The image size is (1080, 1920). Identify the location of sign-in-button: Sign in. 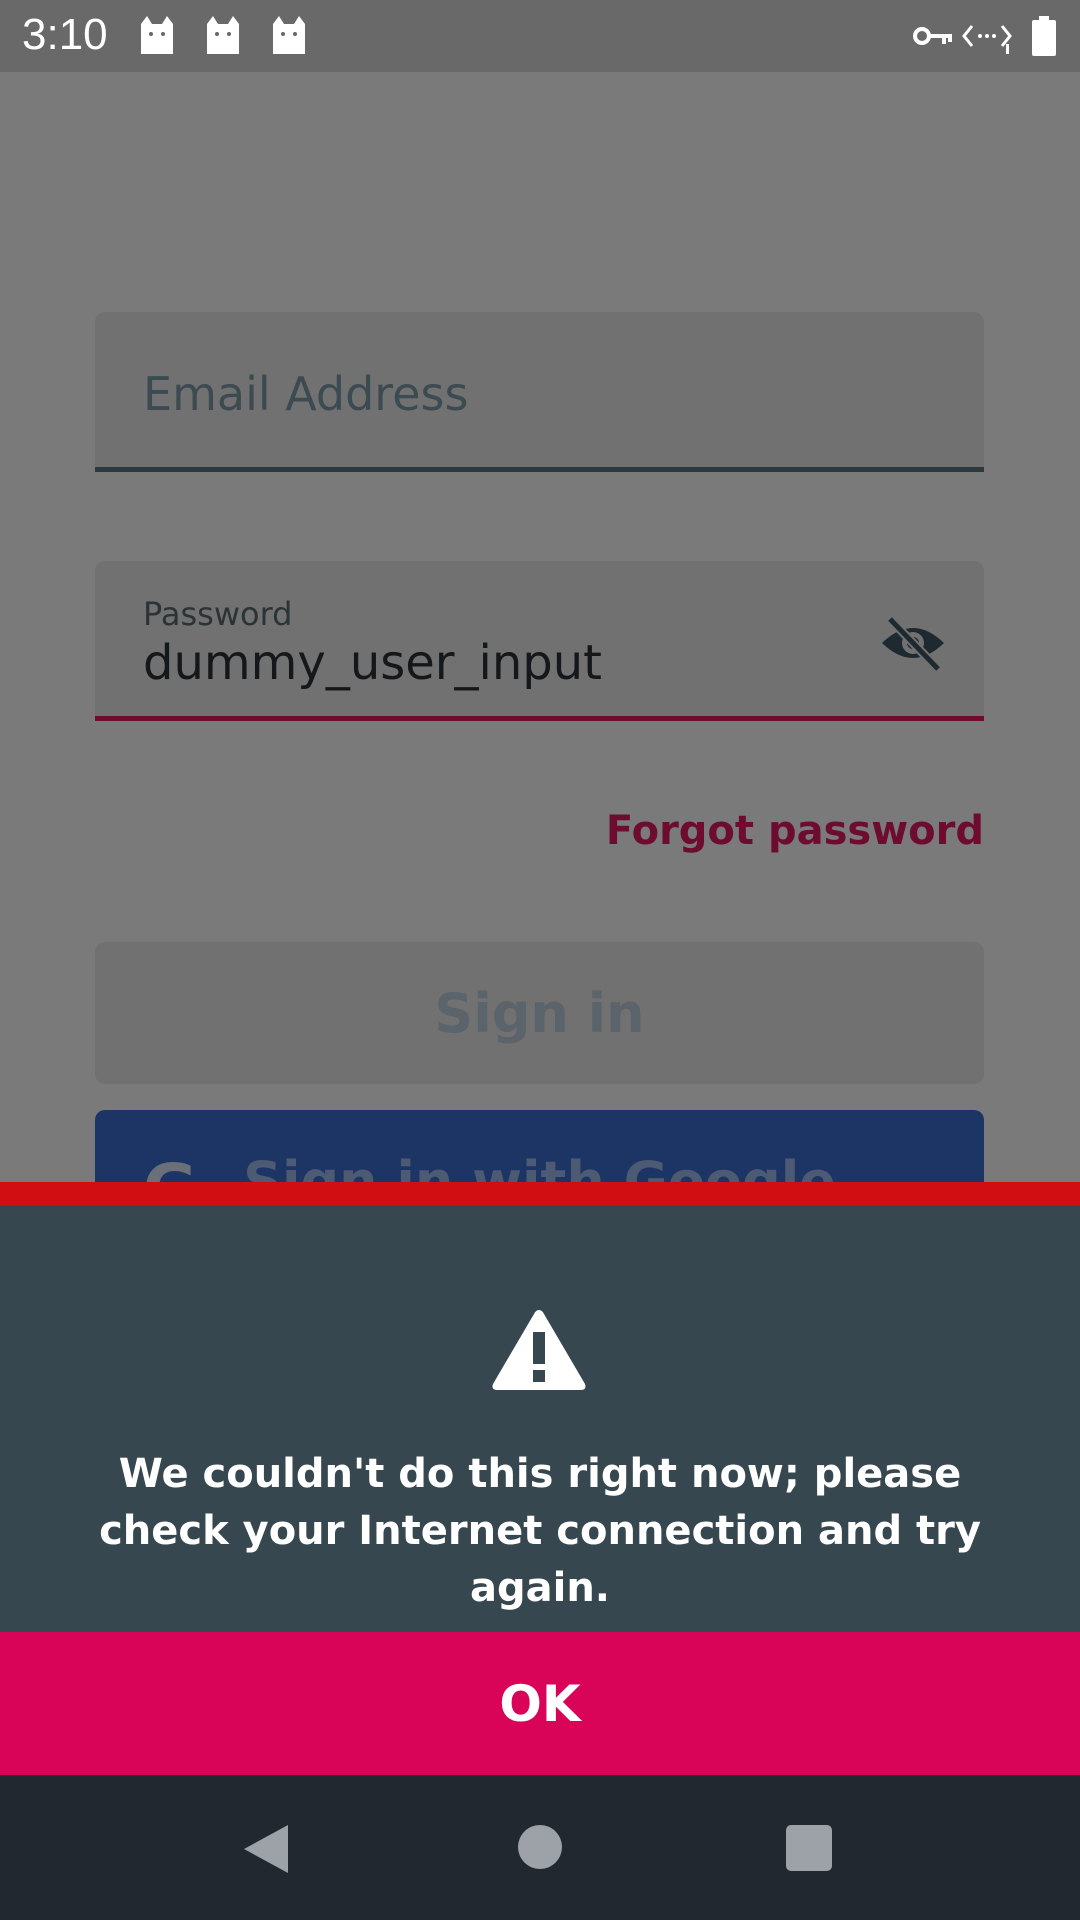
(539, 1013).